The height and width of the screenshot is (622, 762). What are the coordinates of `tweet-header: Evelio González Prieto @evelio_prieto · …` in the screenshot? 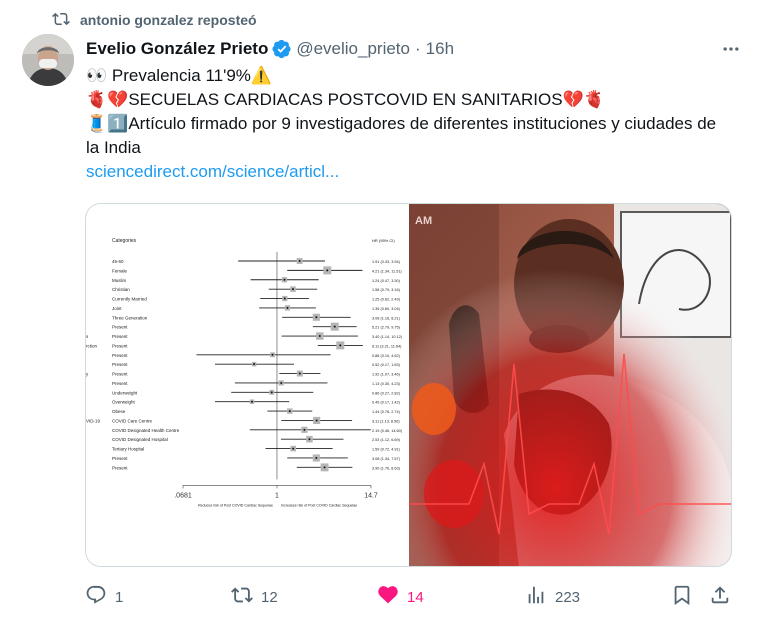 It's located at (414, 49).